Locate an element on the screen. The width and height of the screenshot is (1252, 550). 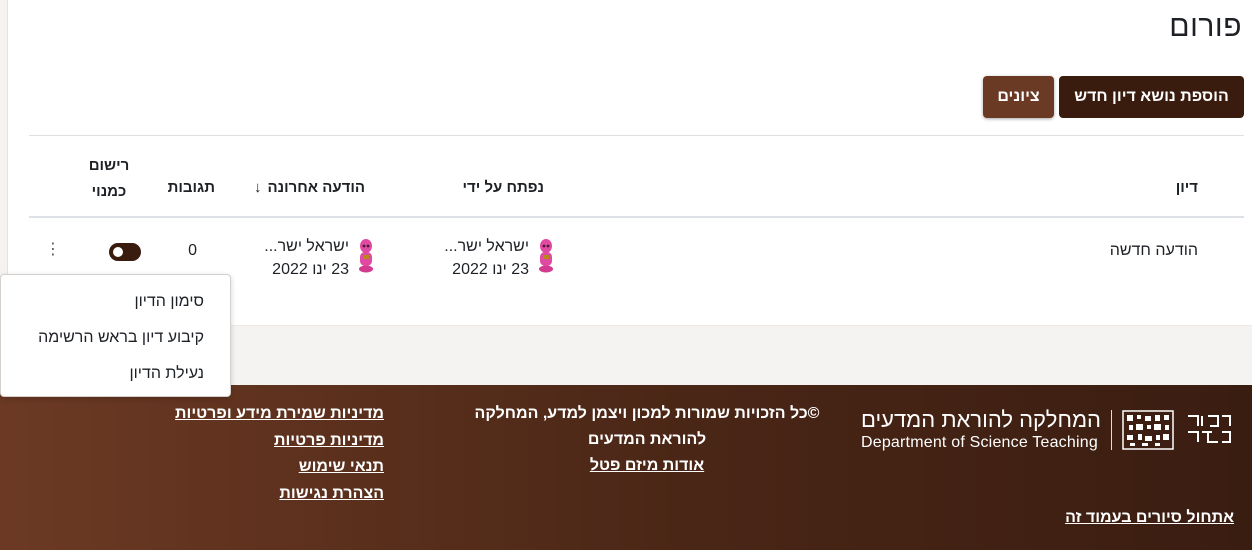
subscribe-toggle is located at coordinates (125, 252).